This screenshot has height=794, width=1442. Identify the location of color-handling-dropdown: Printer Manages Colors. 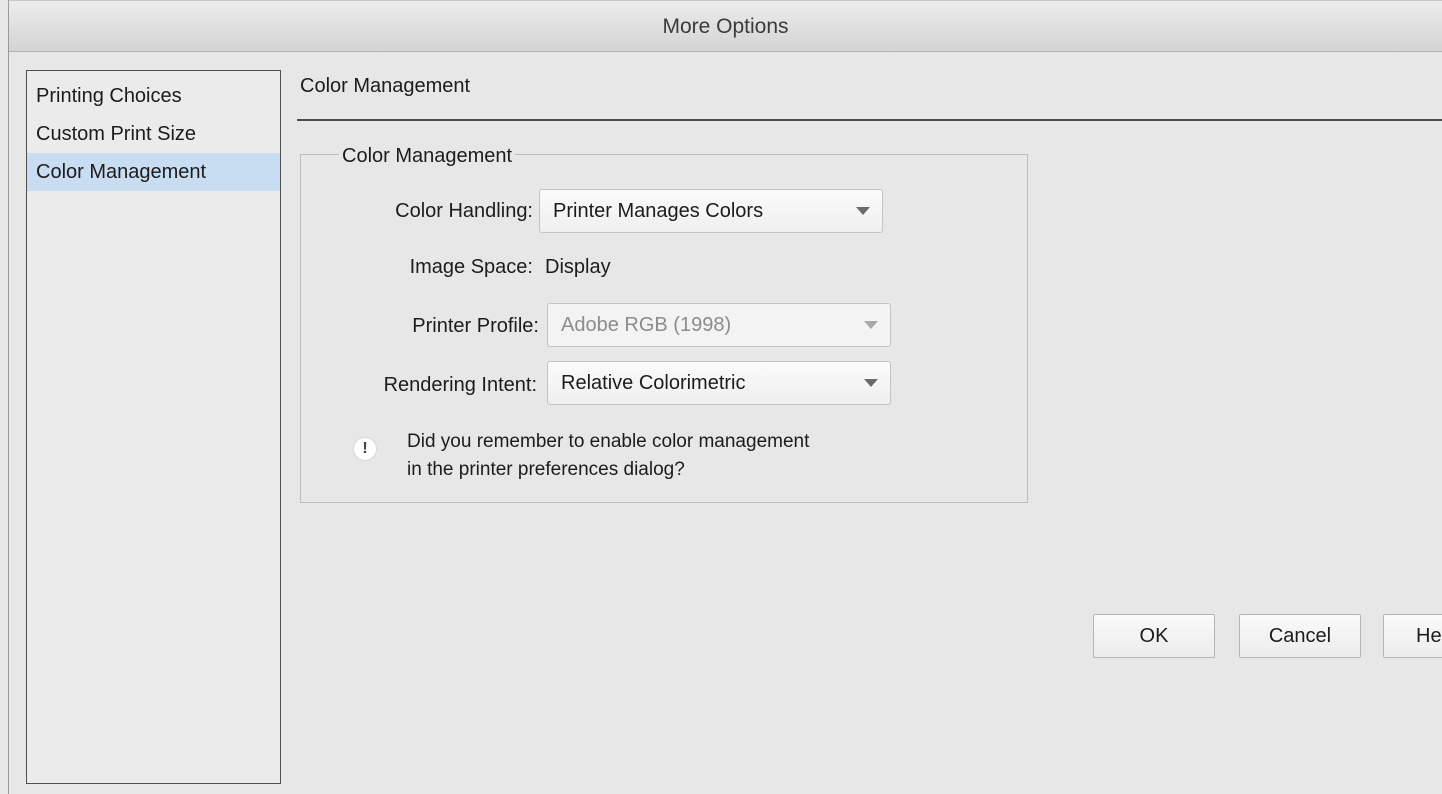
(711, 211).